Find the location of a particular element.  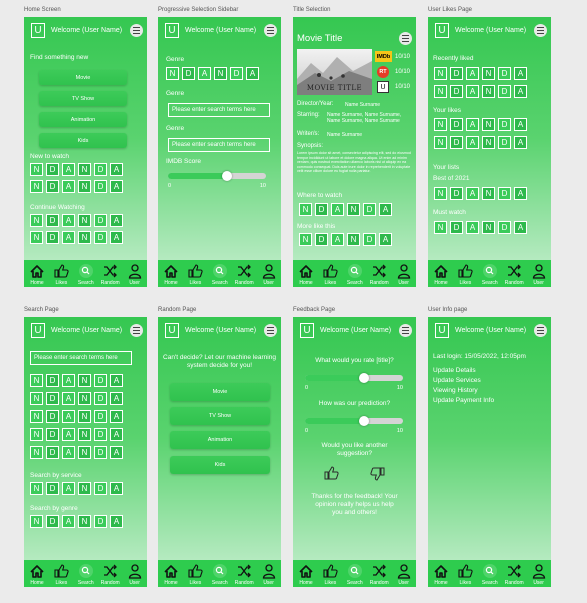

slider-knob is located at coordinates (363, 421).